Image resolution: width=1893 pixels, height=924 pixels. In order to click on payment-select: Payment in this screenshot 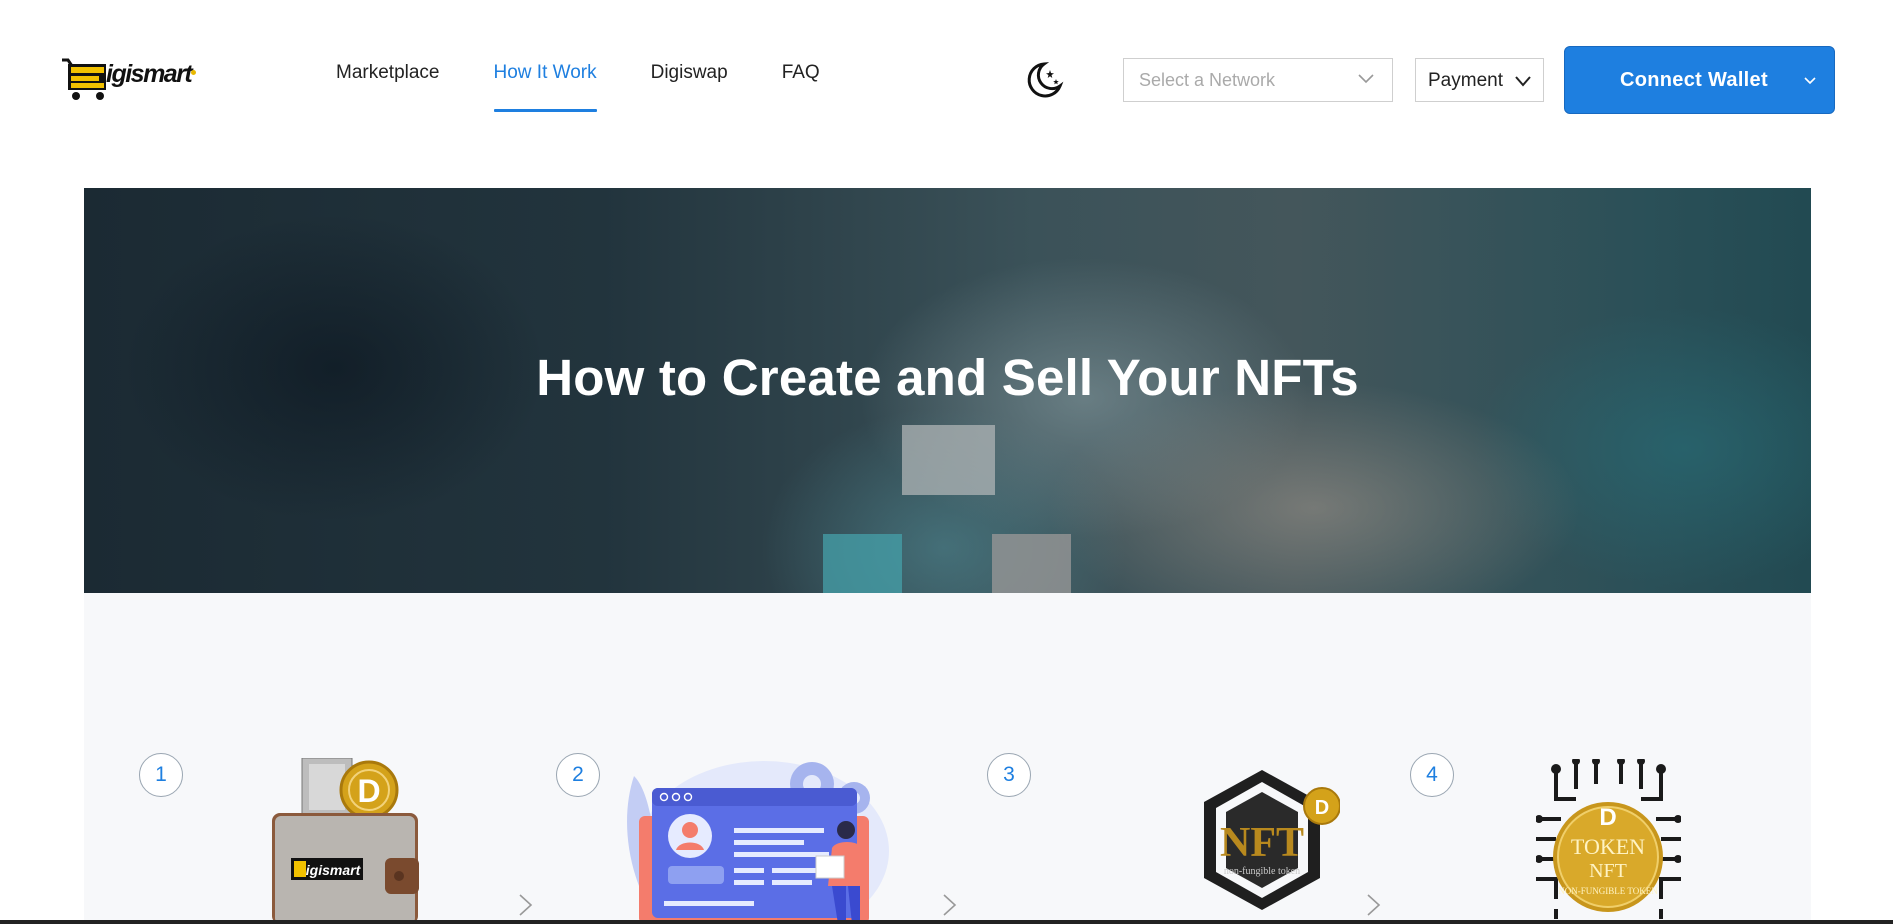, I will do `click(1479, 80)`.